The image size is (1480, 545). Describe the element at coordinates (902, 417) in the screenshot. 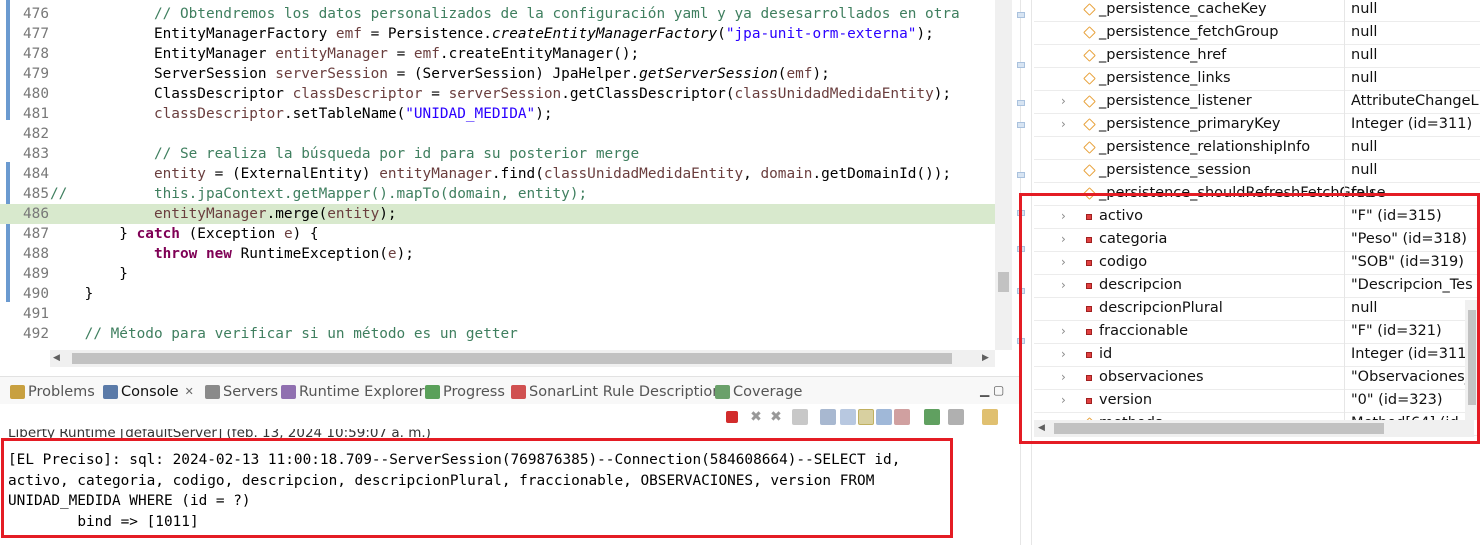

I see `pin-console-icon` at that location.